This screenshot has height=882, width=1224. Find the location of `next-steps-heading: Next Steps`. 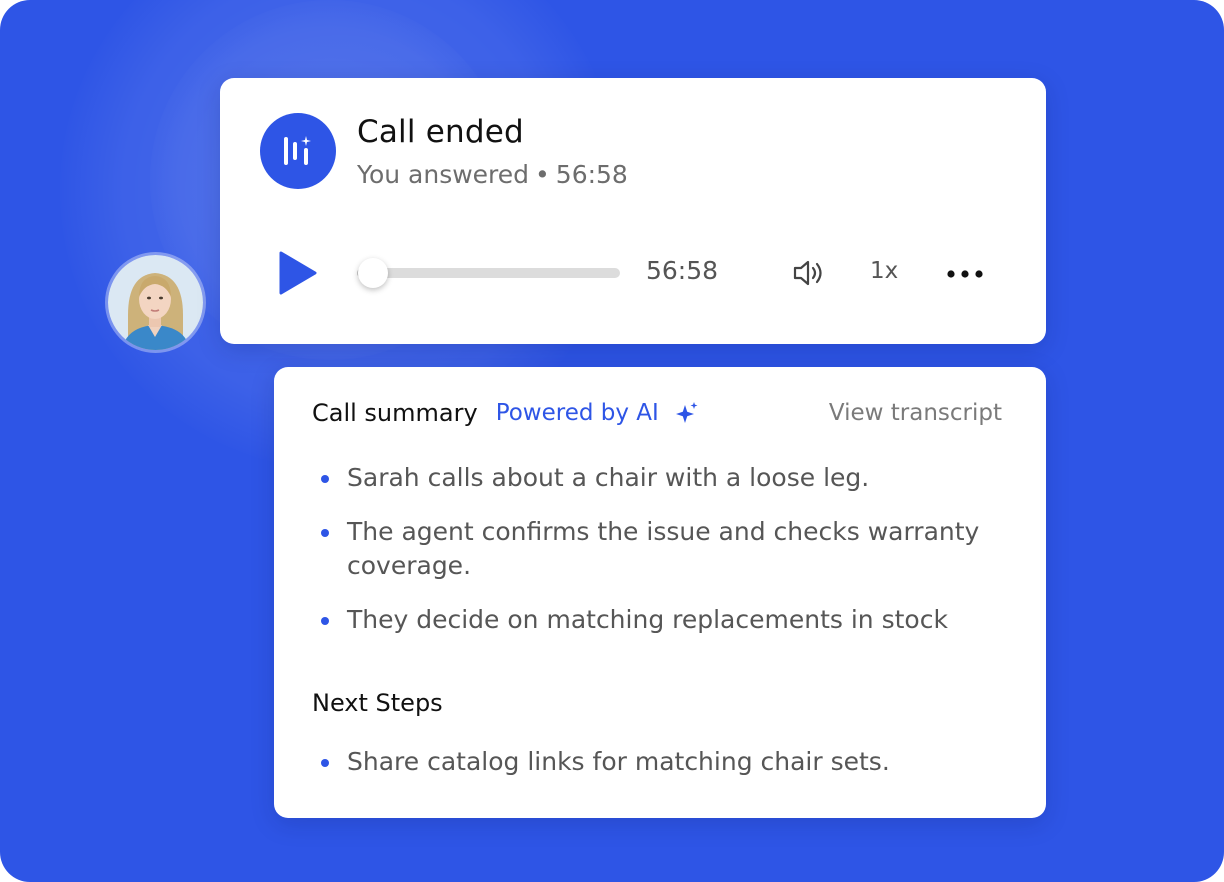

next-steps-heading: Next Steps is located at coordinates (377, 703).